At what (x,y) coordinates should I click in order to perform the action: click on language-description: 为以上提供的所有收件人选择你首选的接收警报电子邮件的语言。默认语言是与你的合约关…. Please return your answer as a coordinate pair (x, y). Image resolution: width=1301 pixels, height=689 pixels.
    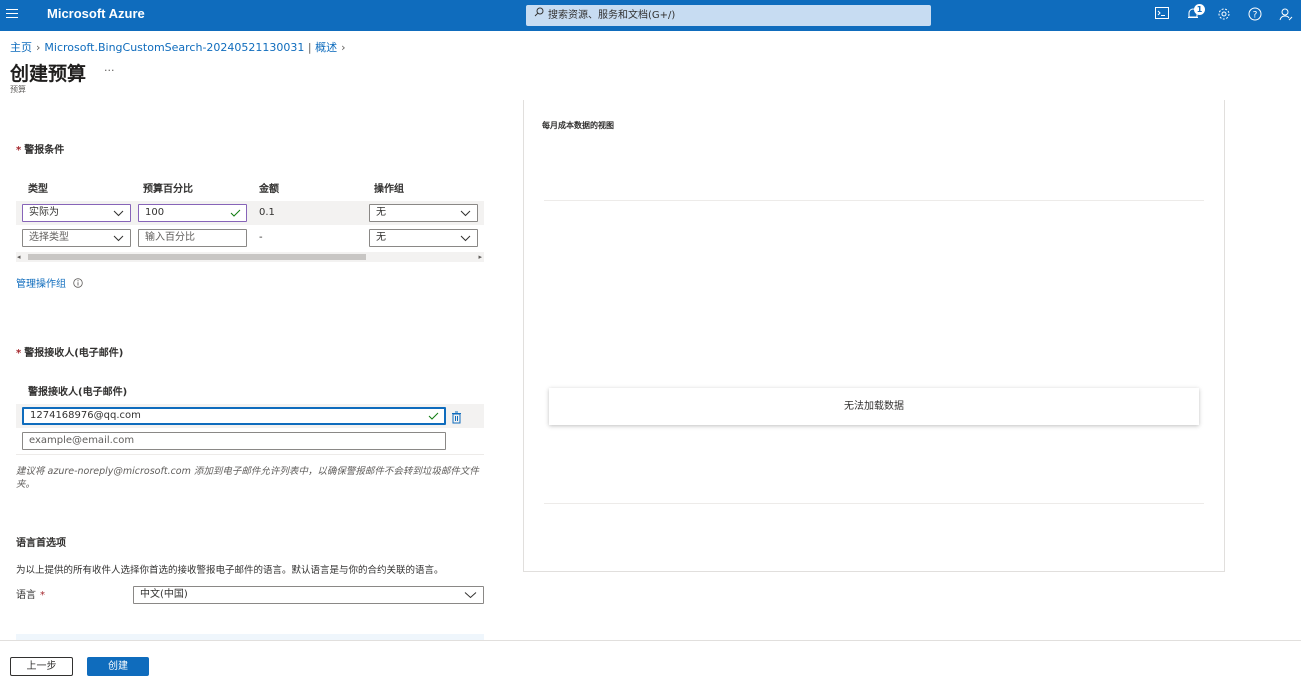
    Looking at the image, I should click on (230, 570).